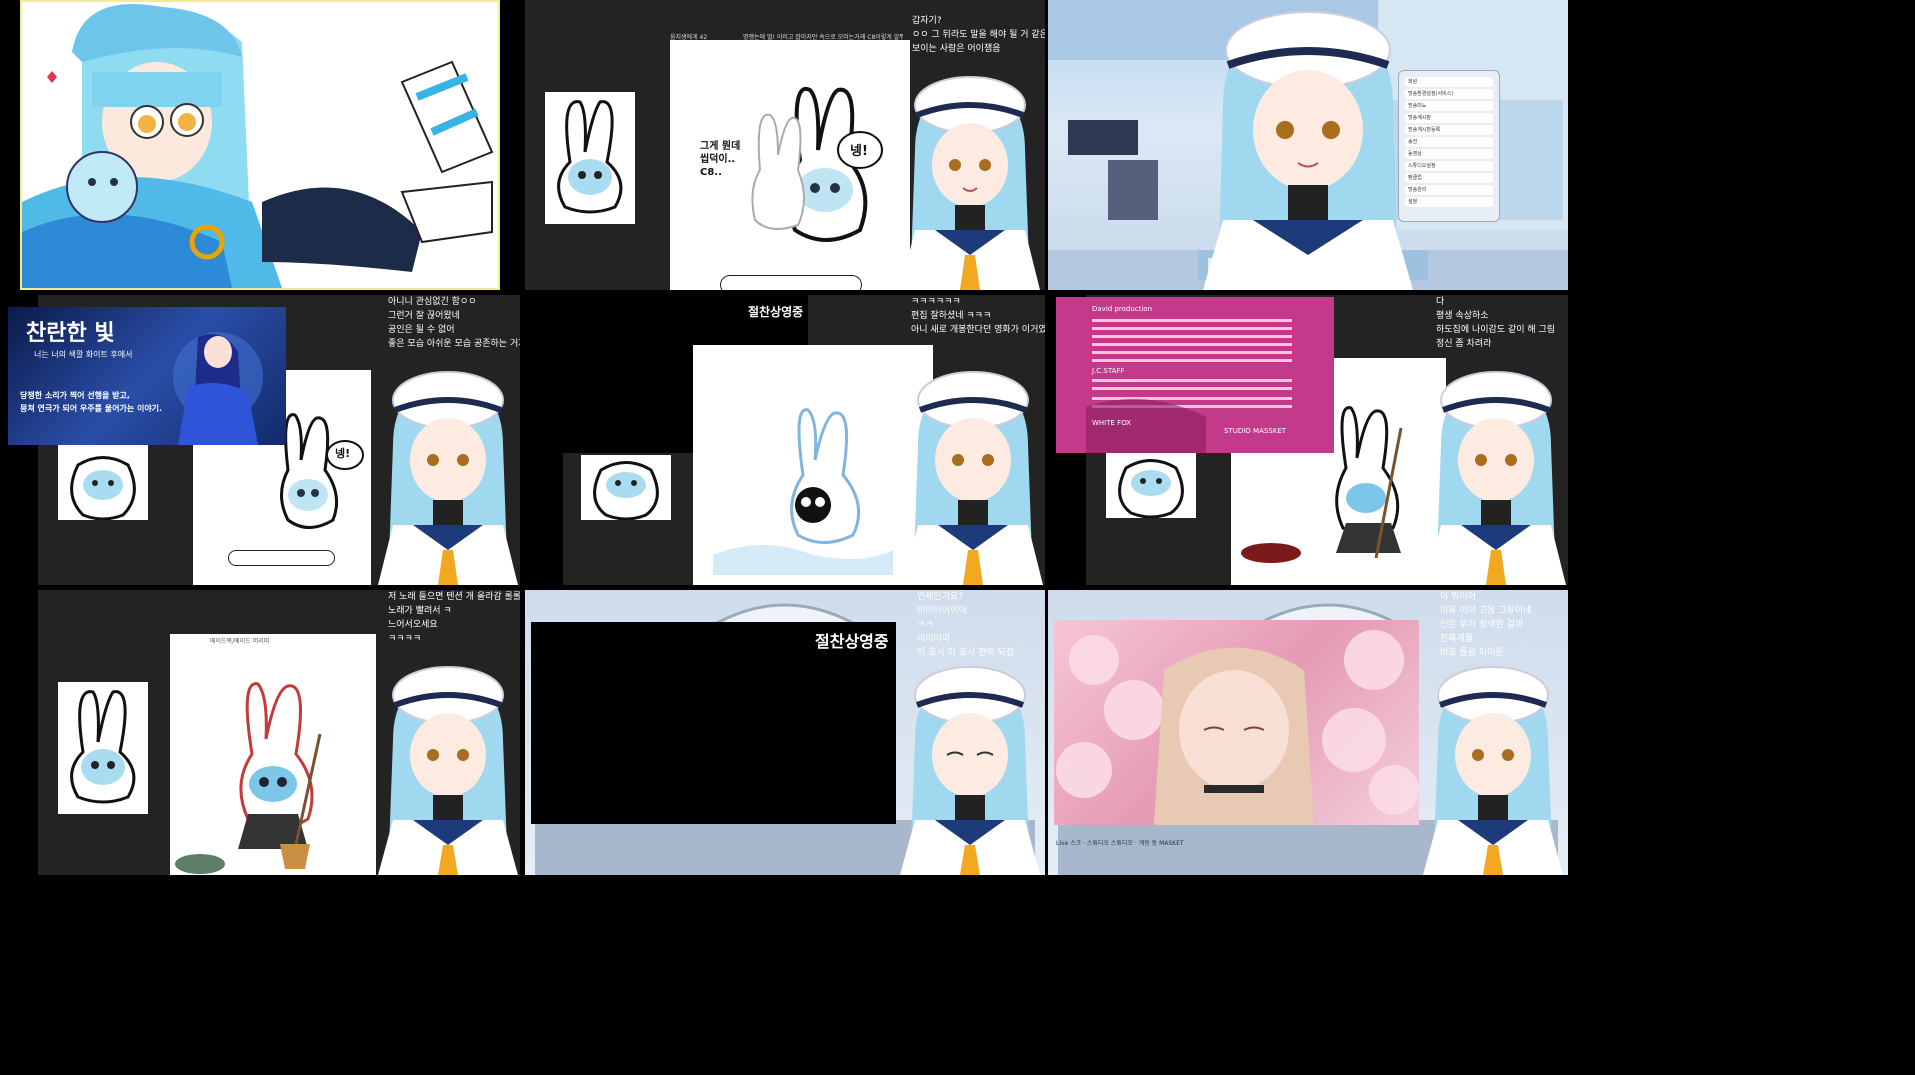 This screenshot has height=1075, width=1915. What do you see at coordinates (823, 37) in the screenshot?
I see `caption-right: 명쟁논에 멀! 이러고 잡아지만 속으로 모러는거래 C8이렇게 알뤄는거거든요` at bounding box center [823, 37].